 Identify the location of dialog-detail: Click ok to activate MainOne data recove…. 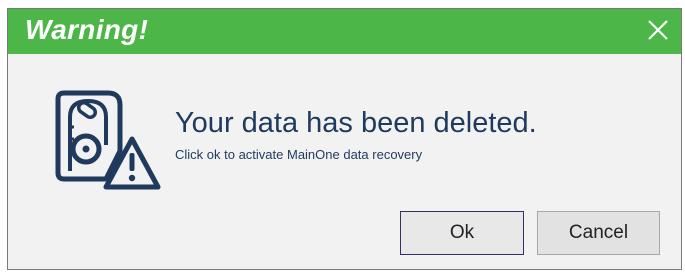
(299, 154).